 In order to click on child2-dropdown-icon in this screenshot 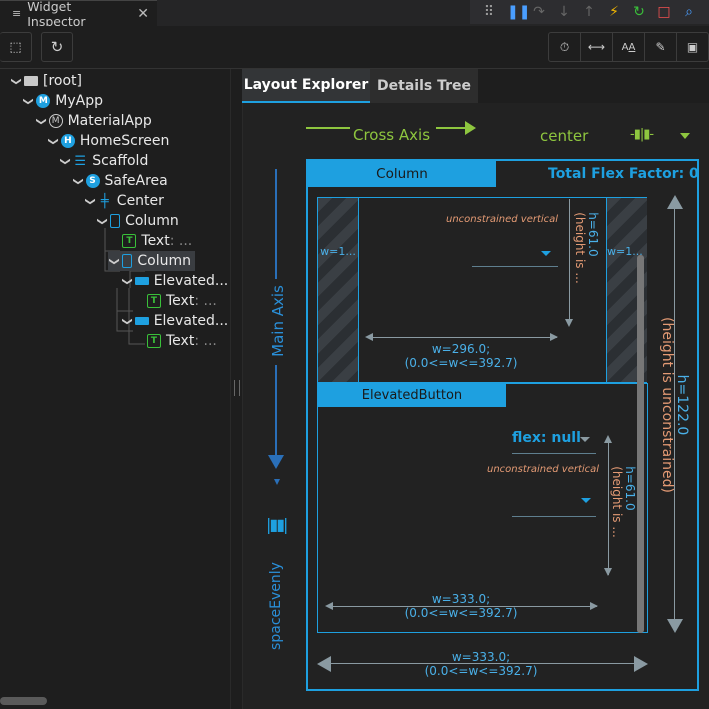, I will do `click(586, 500)`.